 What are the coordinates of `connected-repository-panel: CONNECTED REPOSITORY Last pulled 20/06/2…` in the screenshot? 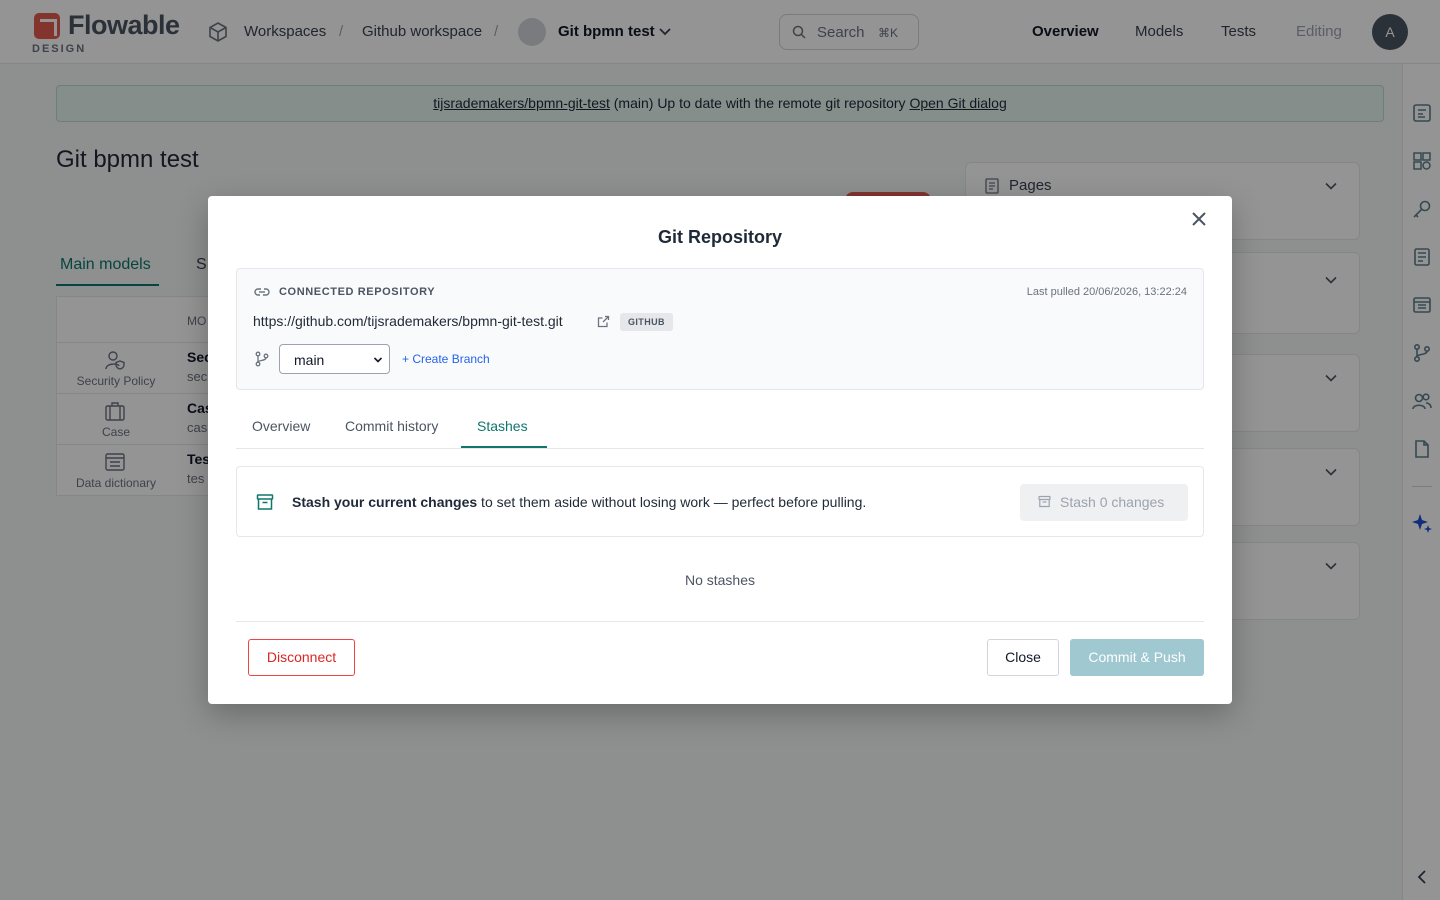 It's located at (720, 329).